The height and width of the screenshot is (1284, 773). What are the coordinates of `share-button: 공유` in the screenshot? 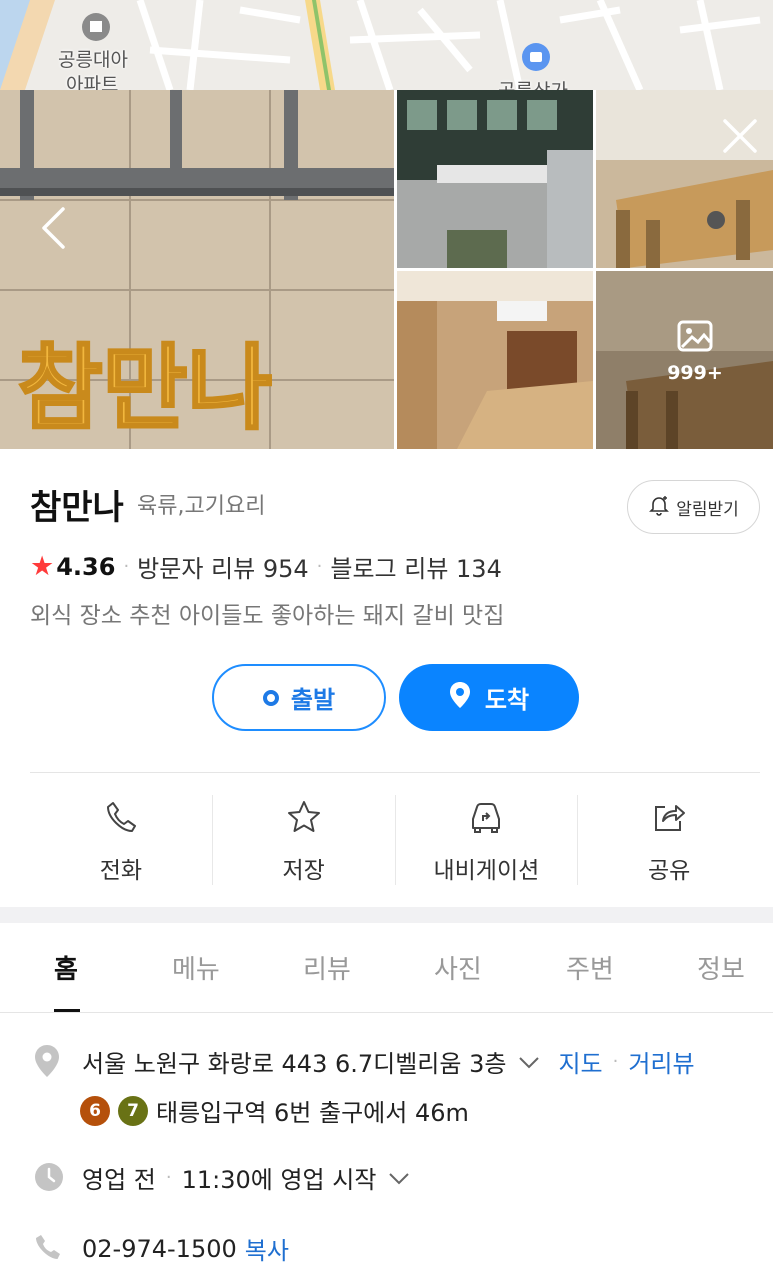 It's located at (669, 840).